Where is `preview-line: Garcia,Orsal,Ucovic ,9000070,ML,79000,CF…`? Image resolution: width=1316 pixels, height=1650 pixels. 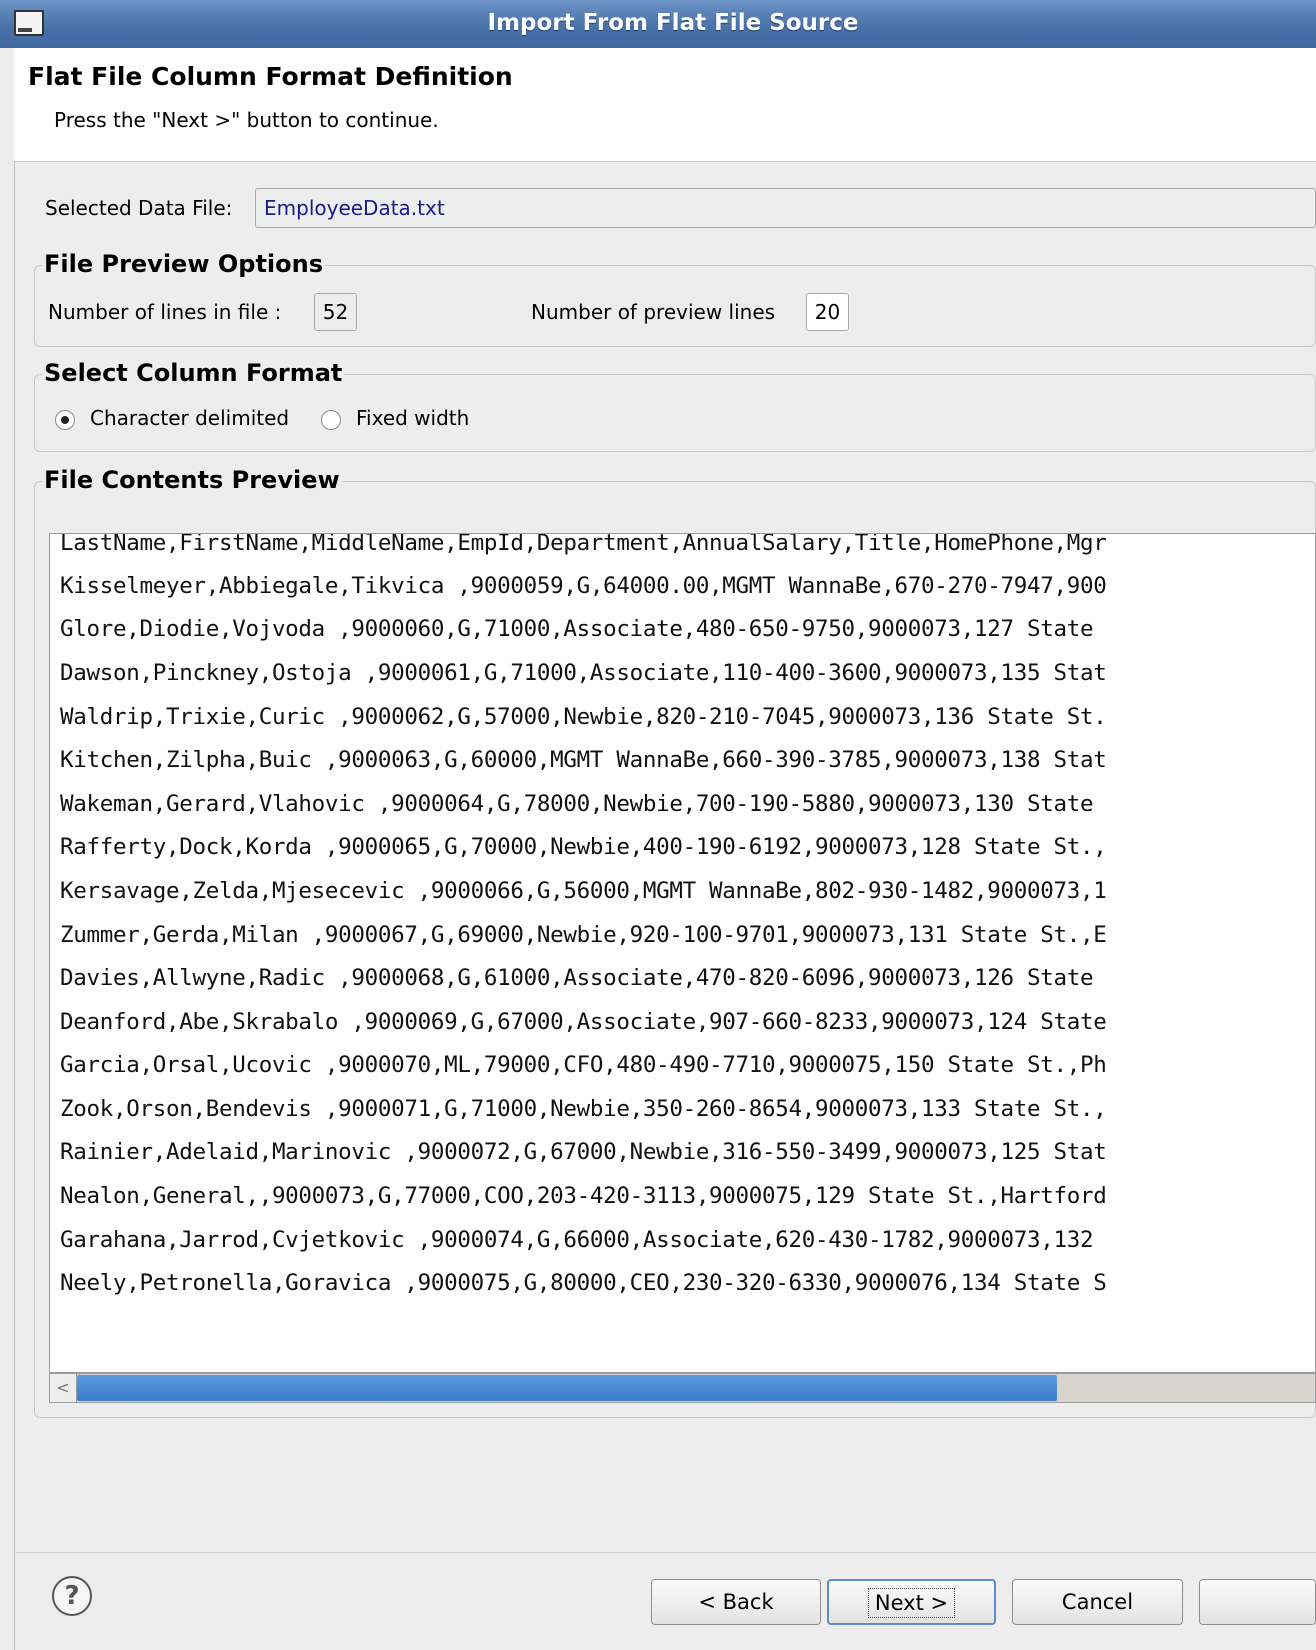
preview-line: Garcia,Orsal,Ucovic ,9000070,ML,79000,CF… is located at coordinates (583, 1065).